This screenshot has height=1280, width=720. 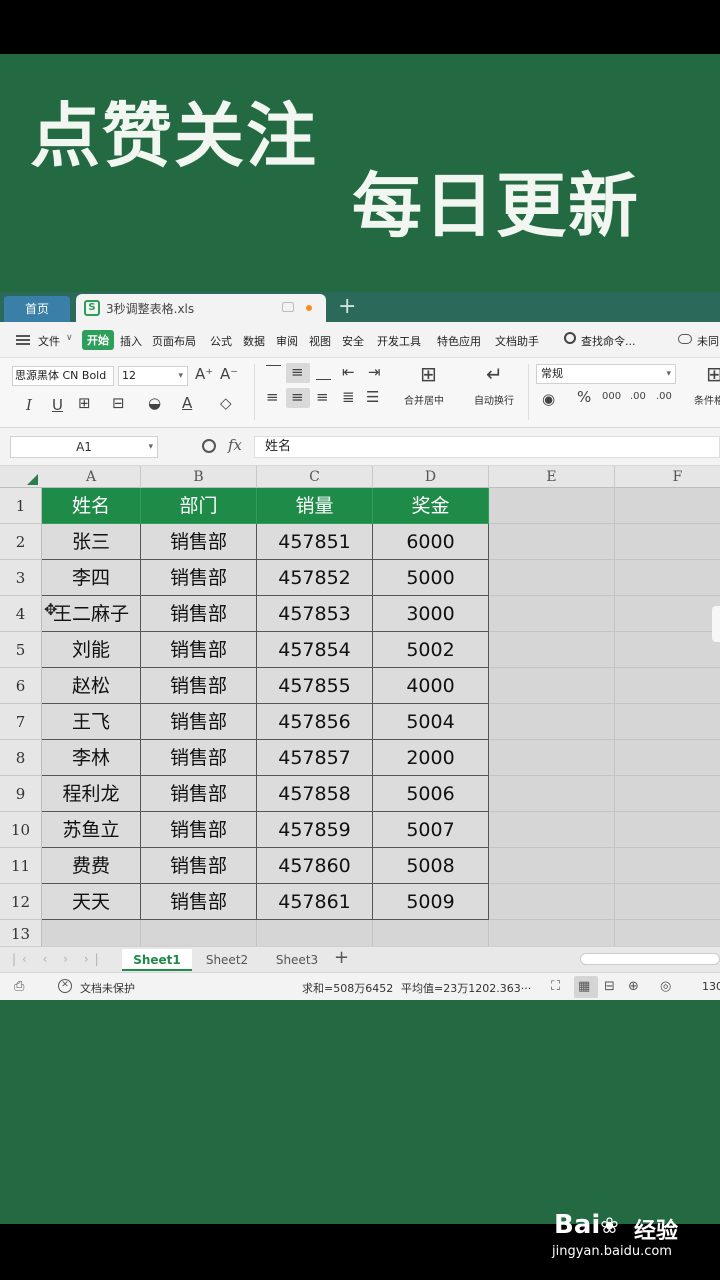 I want to click on sheet-tab-sheet3: Sheet3, so click(x=297, y=960).